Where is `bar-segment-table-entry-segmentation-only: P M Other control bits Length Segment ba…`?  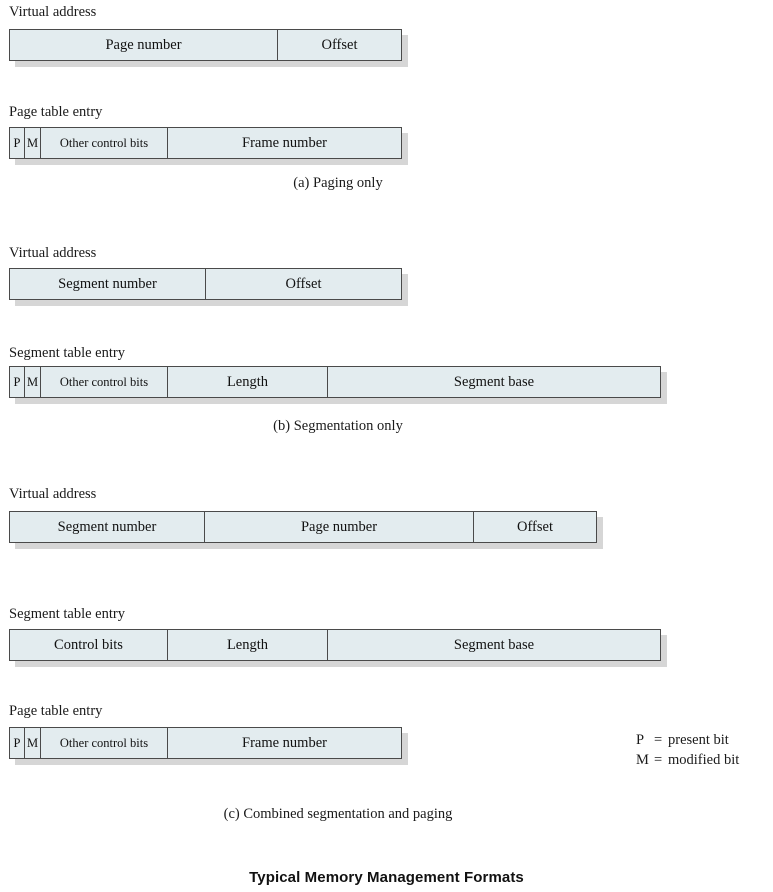 bar-segment-table-entry-segmentation-only: P M Other control bits Length Segment ba… is located at coordinates (335, 382).